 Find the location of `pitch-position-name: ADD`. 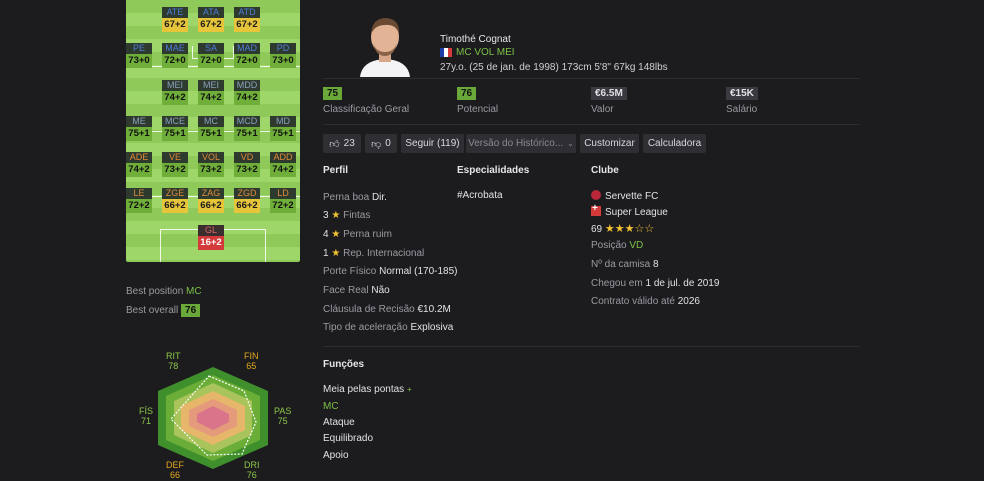

pitch-position-name: ADD is located at coordinates (283, 157).